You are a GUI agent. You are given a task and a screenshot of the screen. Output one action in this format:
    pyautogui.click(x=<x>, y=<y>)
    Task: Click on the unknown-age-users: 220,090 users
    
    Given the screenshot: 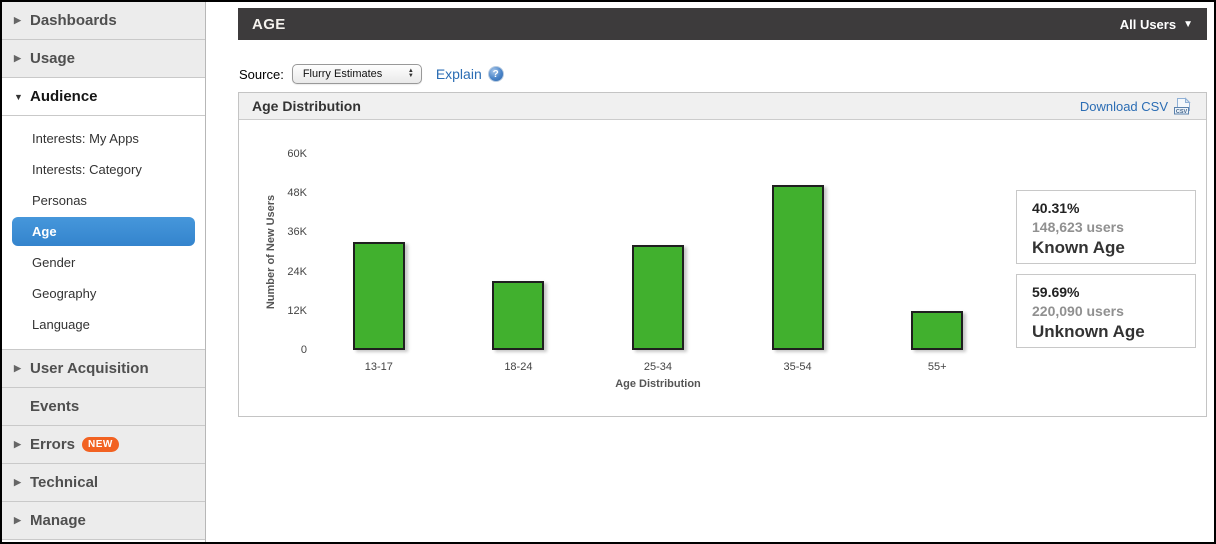 What is the action you would take?
    pyautogui.click(x=1078, y=311)
    